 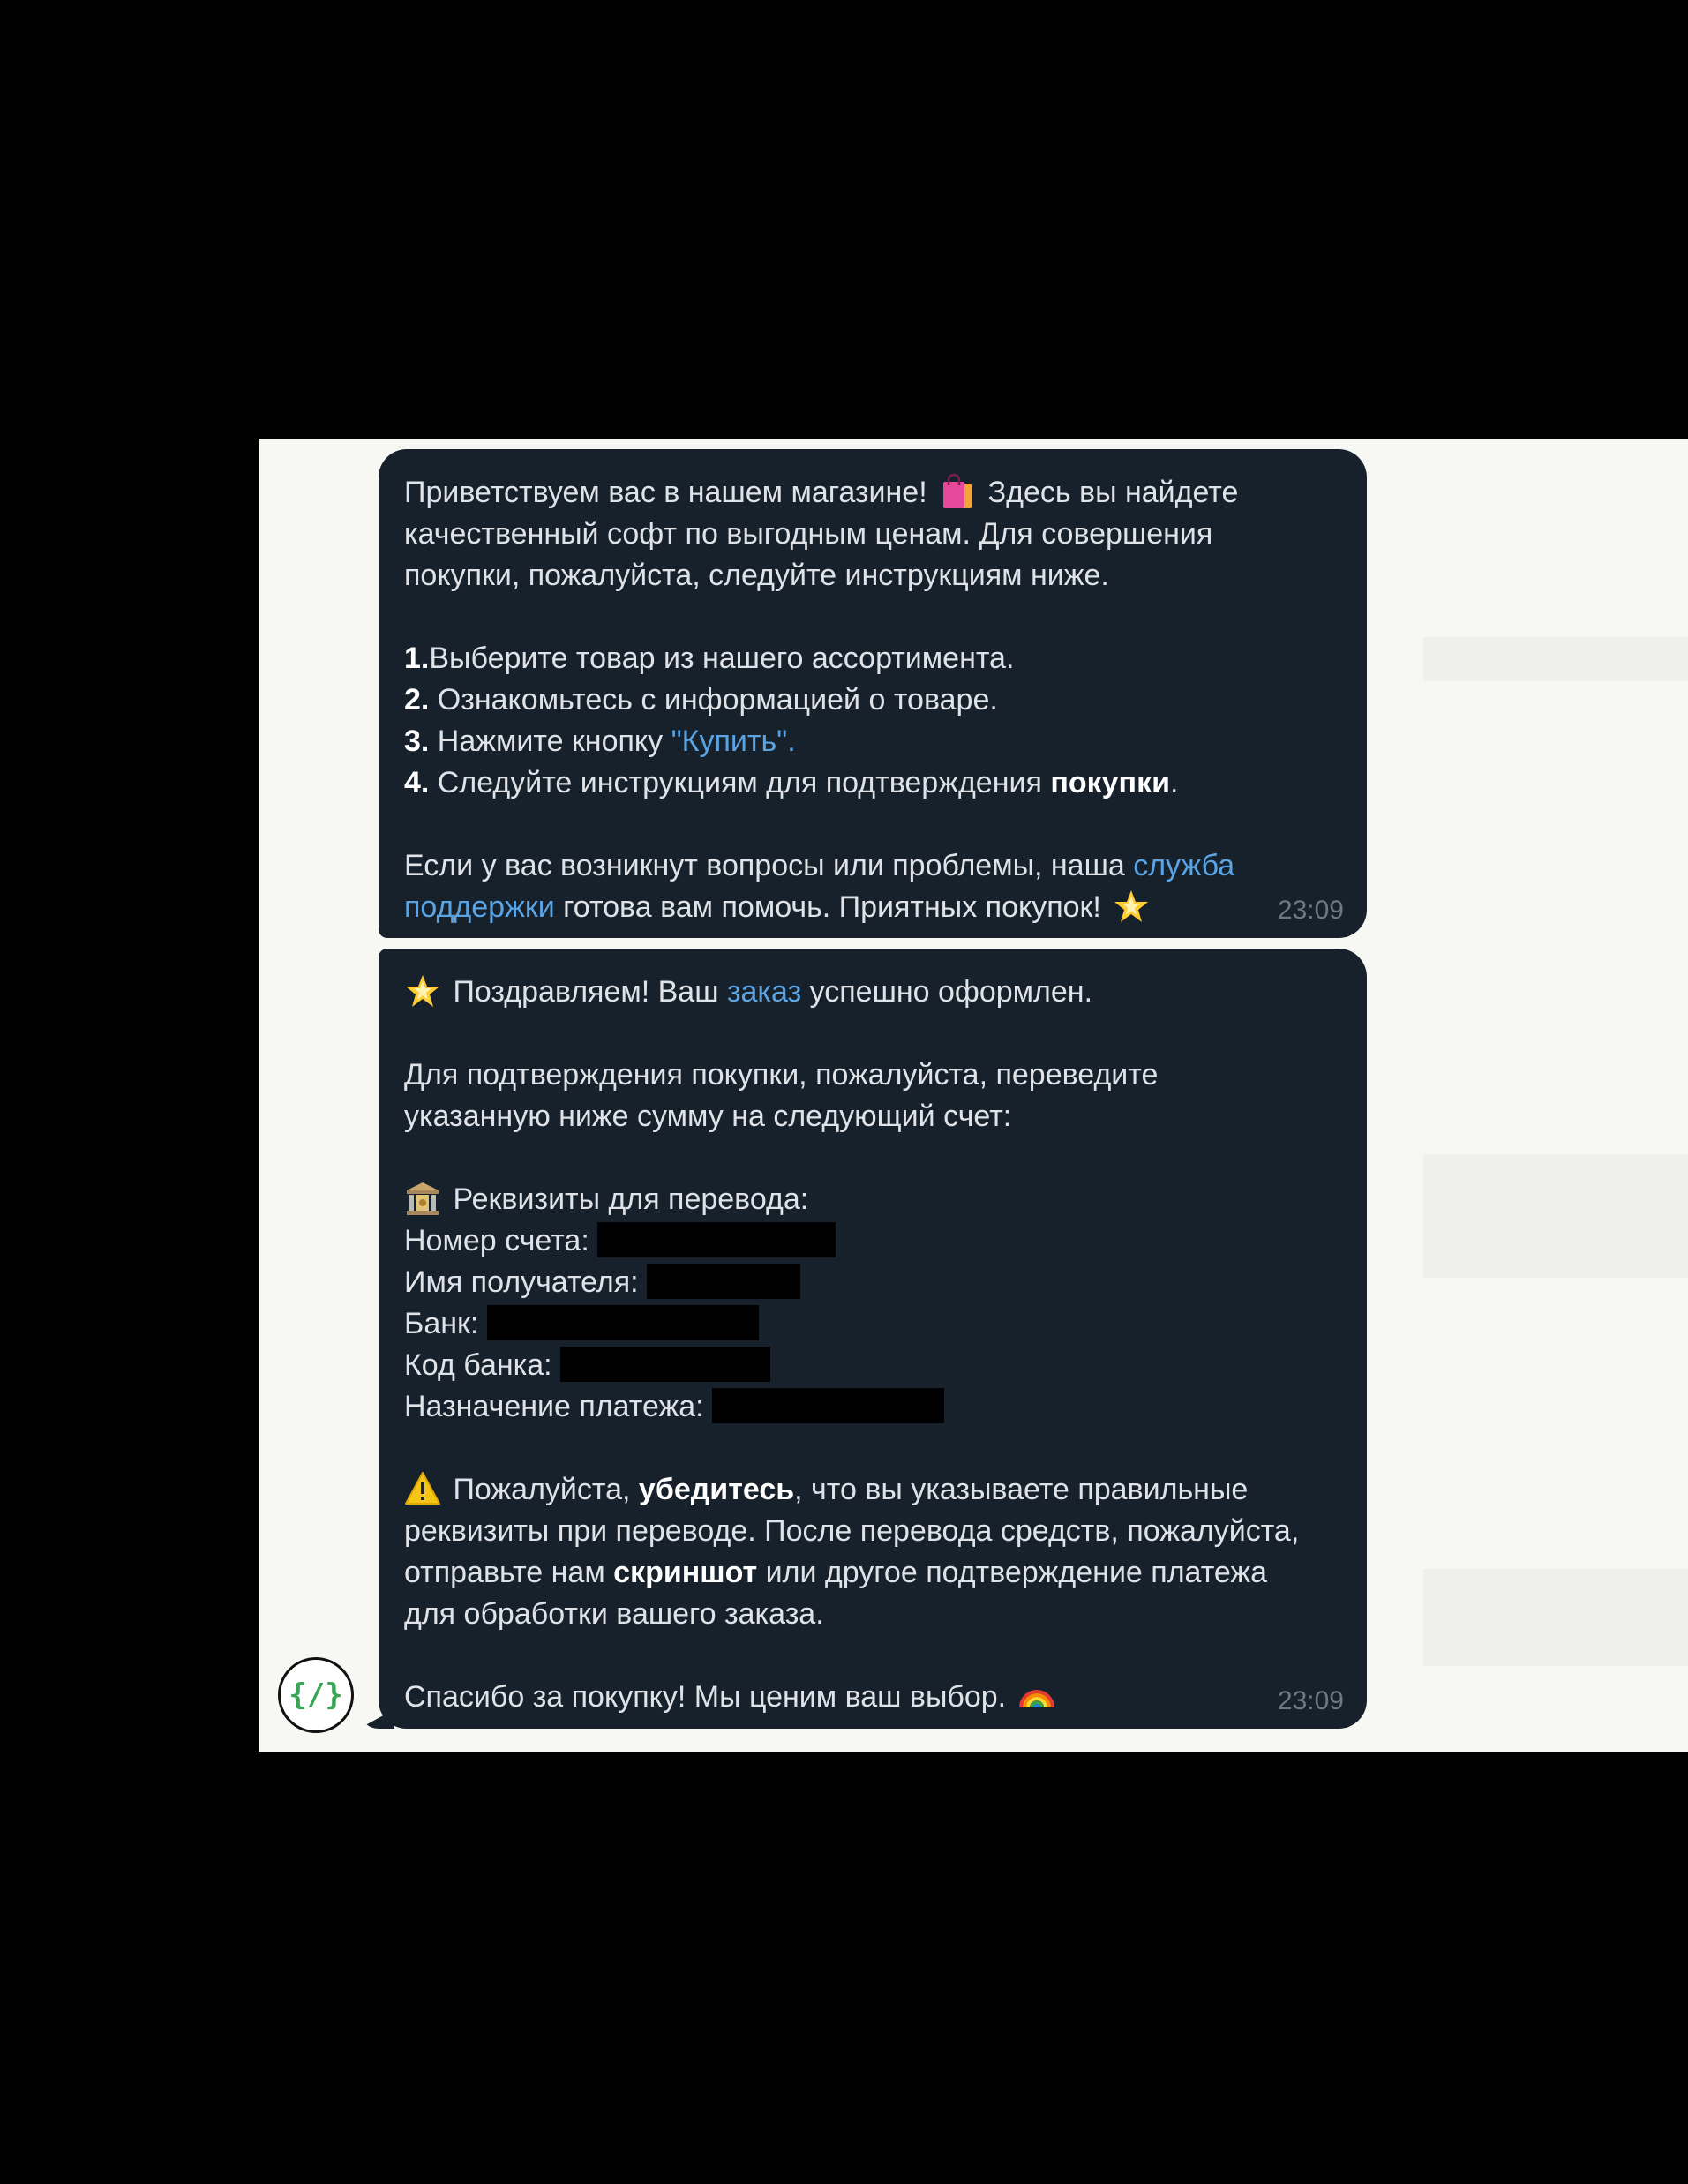 What do you see at coordinates (631, 1199) in the screenshot?
I see `message-text: Реквизиты для перевода:` at bounding box center [631, 1199].